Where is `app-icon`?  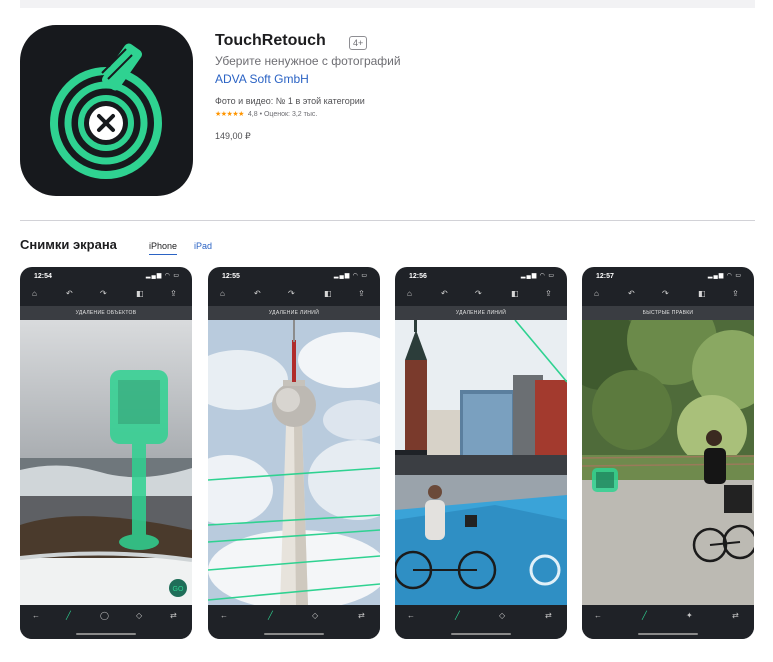 app-icon is located at coordinates (106, 110).